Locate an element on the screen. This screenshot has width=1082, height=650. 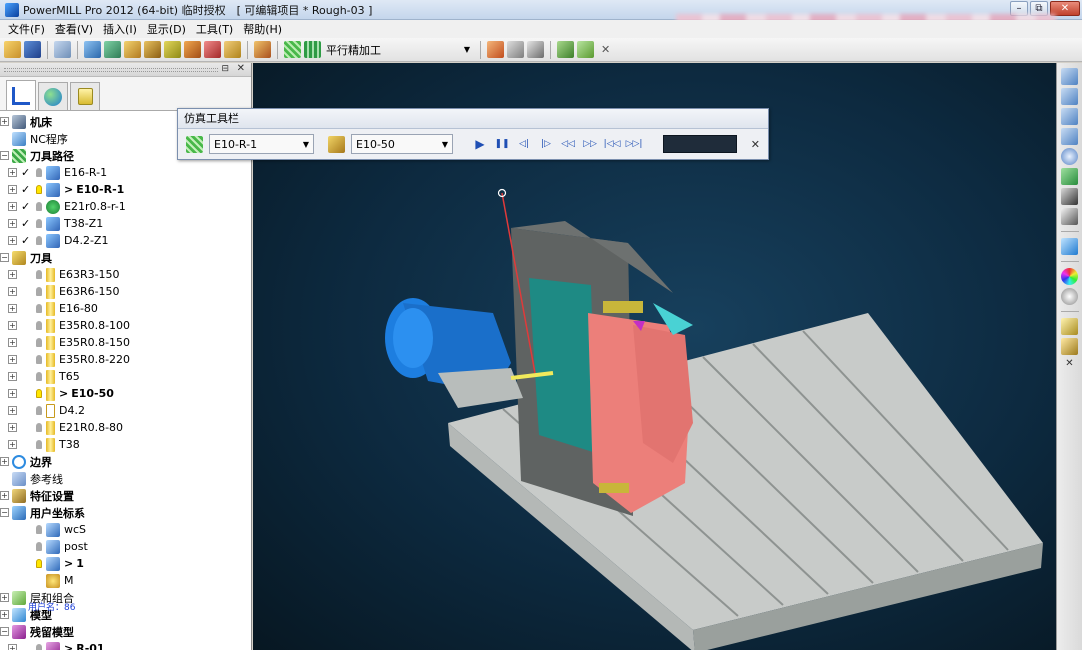
block-icon is located at coordinates (92, 49).